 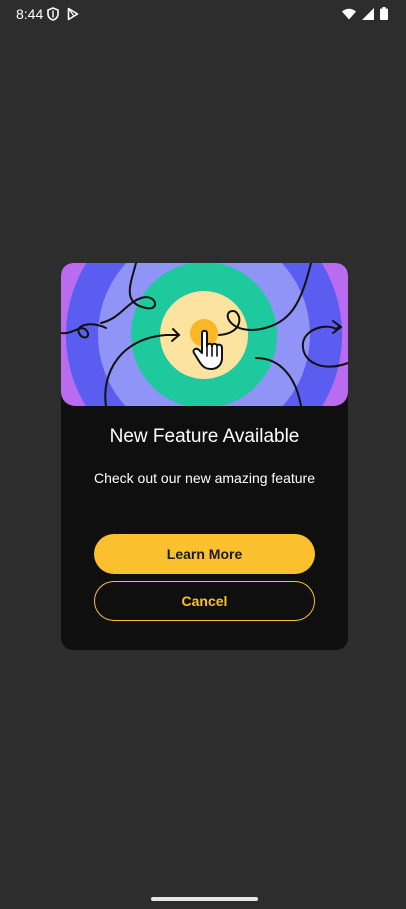 What do you see at coordinates (349, 14) in the screenshot?
I see `wifi-icon` at bounding box center [349, 14].